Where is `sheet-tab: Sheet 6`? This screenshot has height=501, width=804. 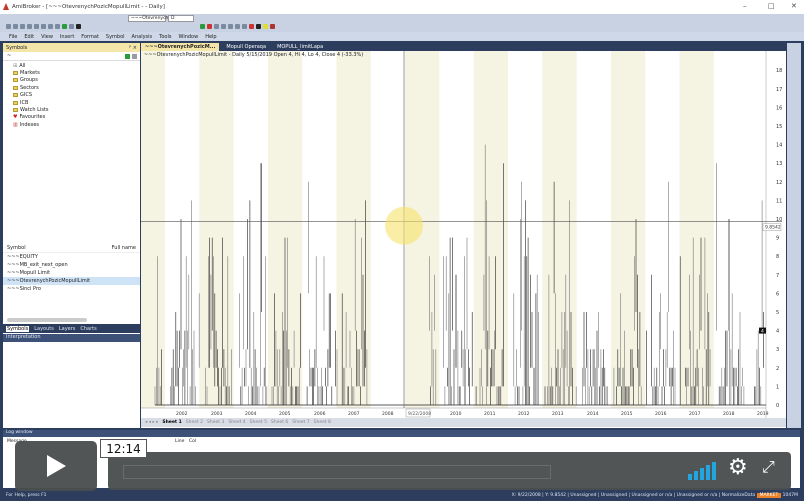 sheet-tab: Sheet 6 is located at coordinates (279, 422).